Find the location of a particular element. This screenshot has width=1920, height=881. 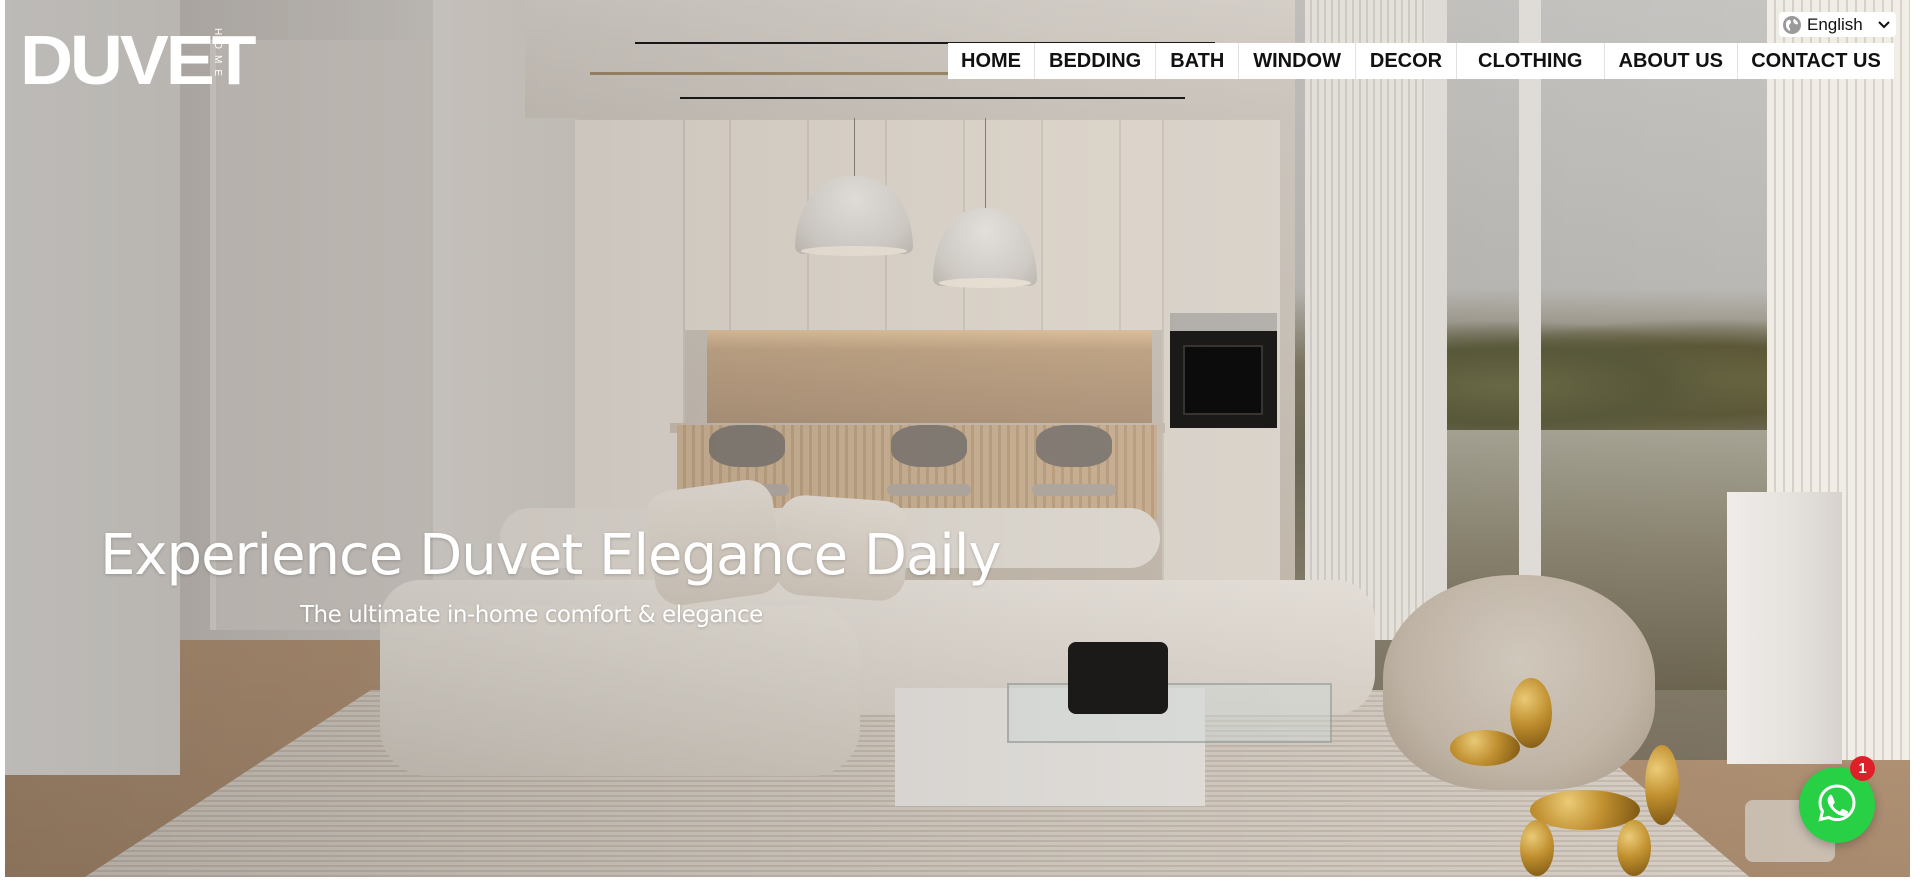

language-selected: English is located at coordinates (1835, 24).